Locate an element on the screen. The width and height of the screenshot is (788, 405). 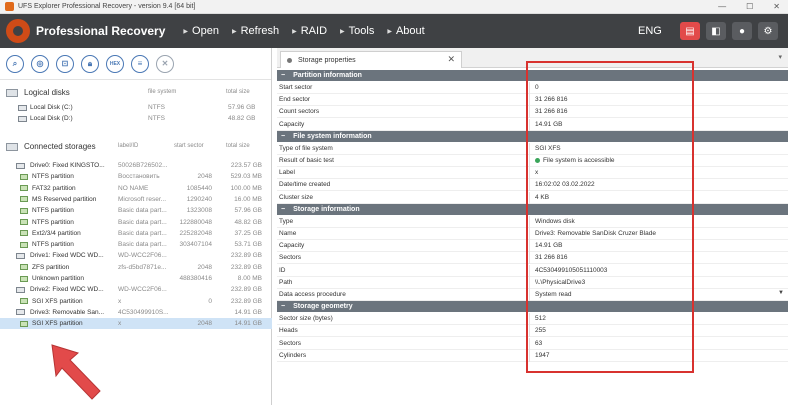
storage-label: Восстановить is located at coordinates (139, 177).